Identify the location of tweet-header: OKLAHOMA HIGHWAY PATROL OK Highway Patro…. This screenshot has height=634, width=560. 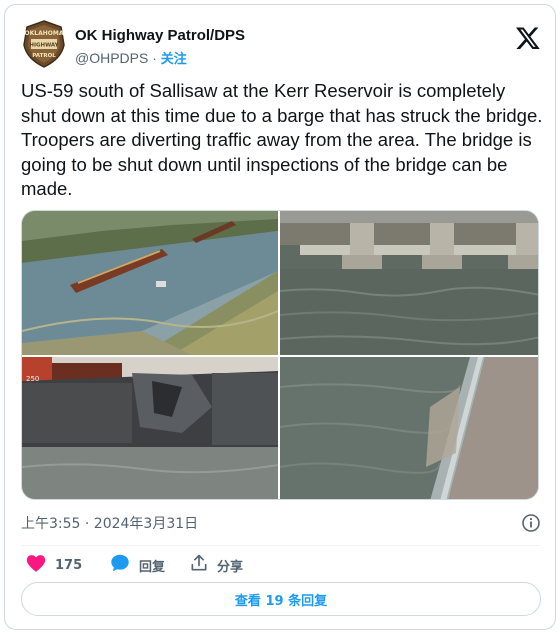
(281, 44).